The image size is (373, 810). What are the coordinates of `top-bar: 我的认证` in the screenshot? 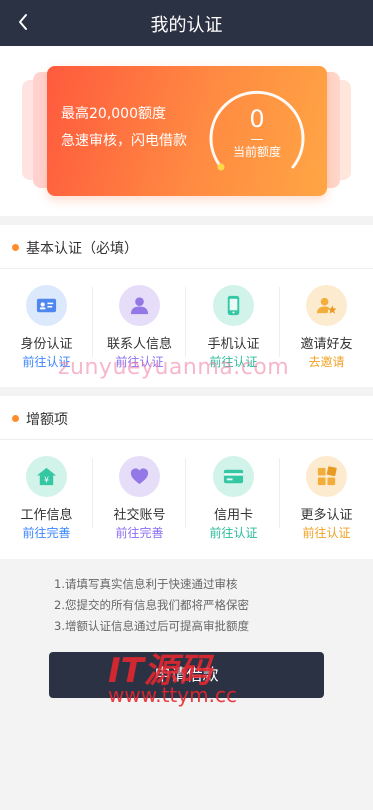 It's located at (186, 23).